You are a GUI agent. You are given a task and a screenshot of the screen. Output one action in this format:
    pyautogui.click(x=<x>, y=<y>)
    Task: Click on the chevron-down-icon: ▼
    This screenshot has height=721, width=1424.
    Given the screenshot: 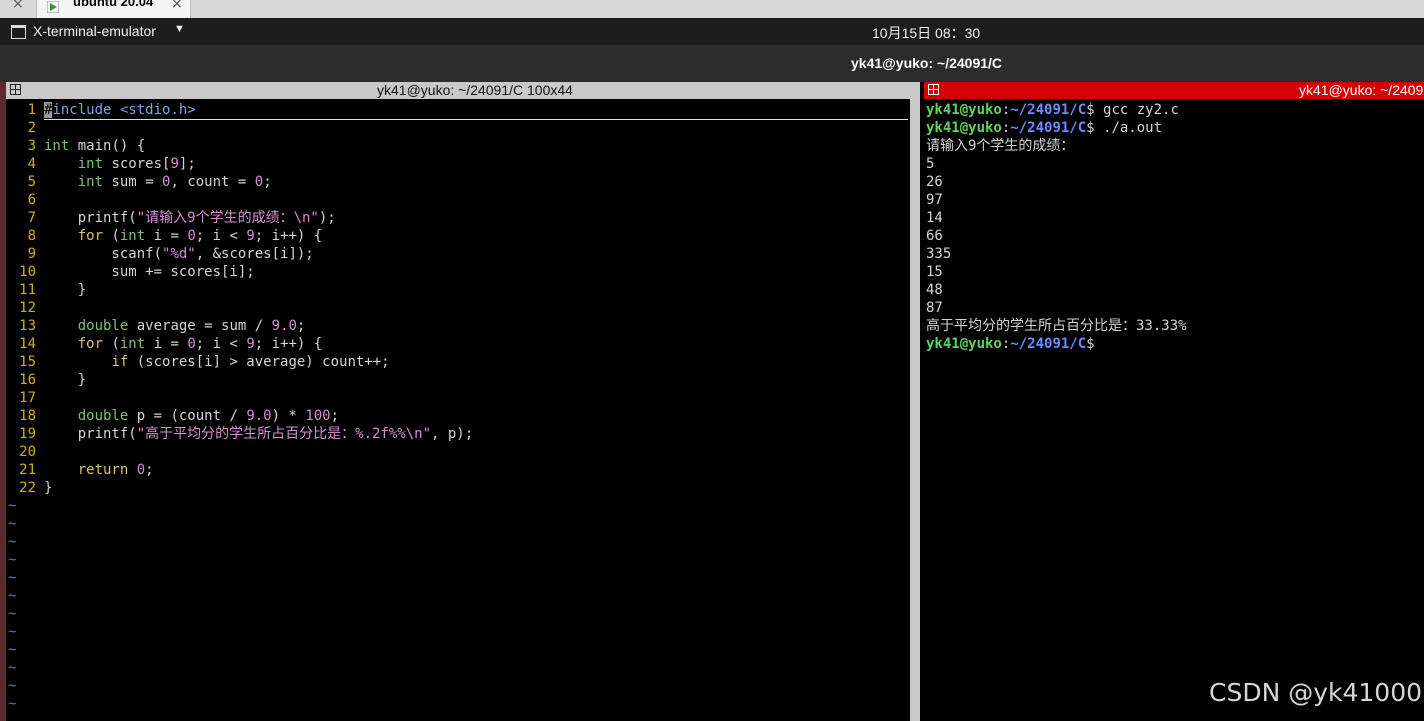 What is the action you would take?
    pyautogui.click(x=179, y=29)
    